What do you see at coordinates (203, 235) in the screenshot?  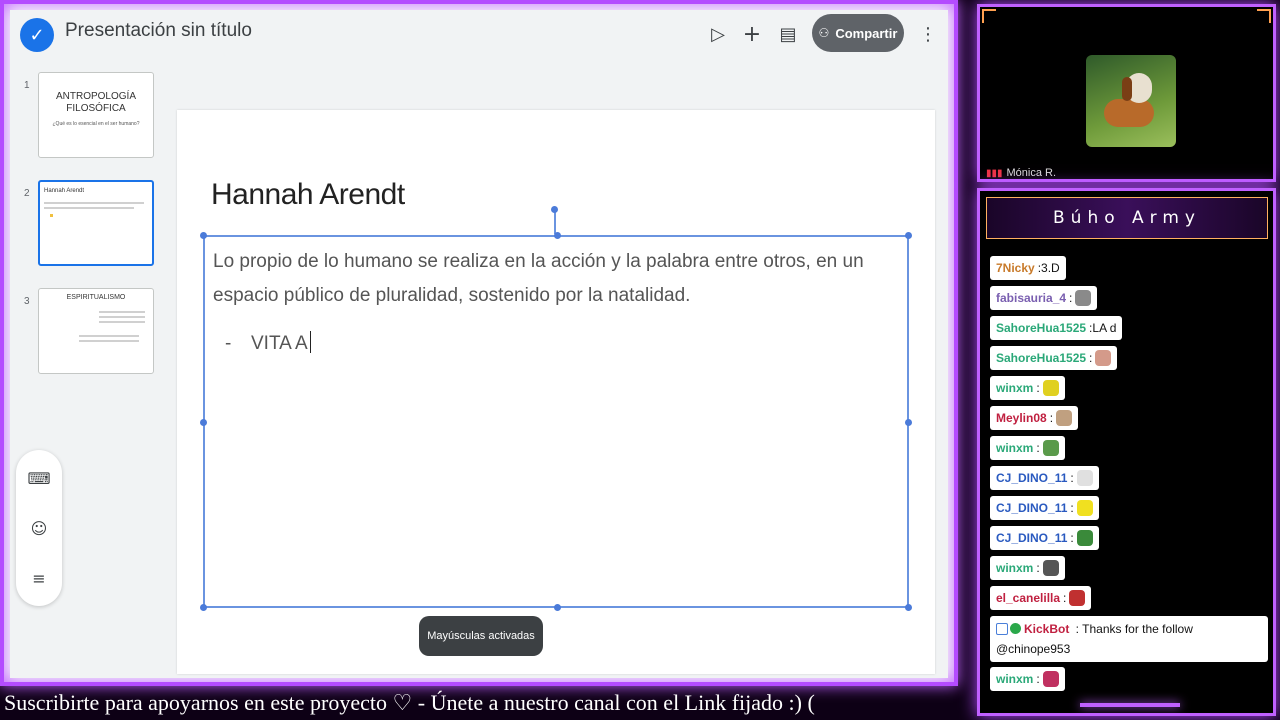 I see `resize-handle-tl` at bounding box center [203, 235].